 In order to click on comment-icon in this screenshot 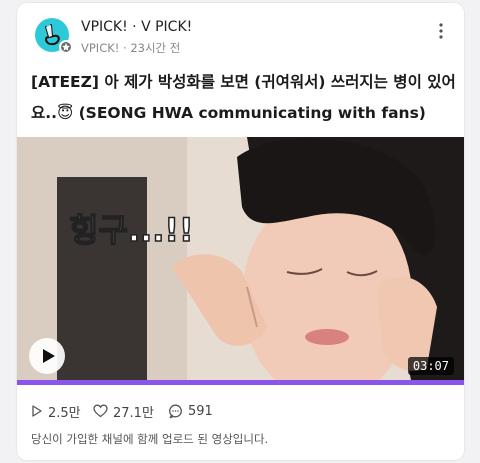, I will do `click(175, 411)`.